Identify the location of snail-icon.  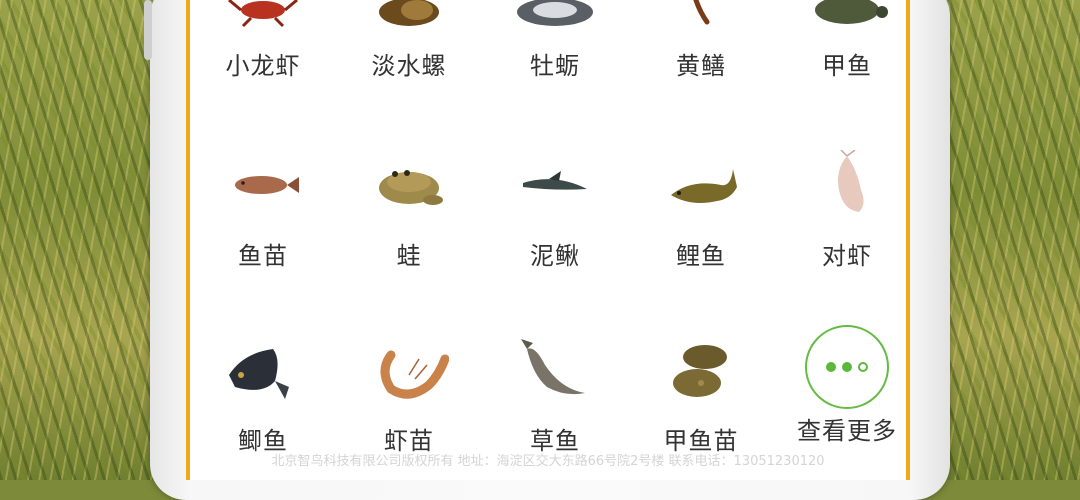
(409, 20).